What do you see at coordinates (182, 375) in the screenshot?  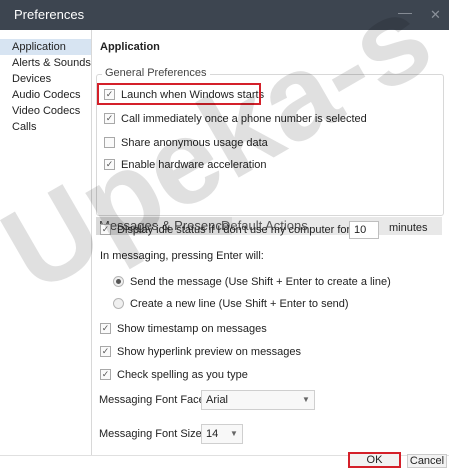 I see `spell-check-label: Check spelling as you type` at bounding box center [182, 375].